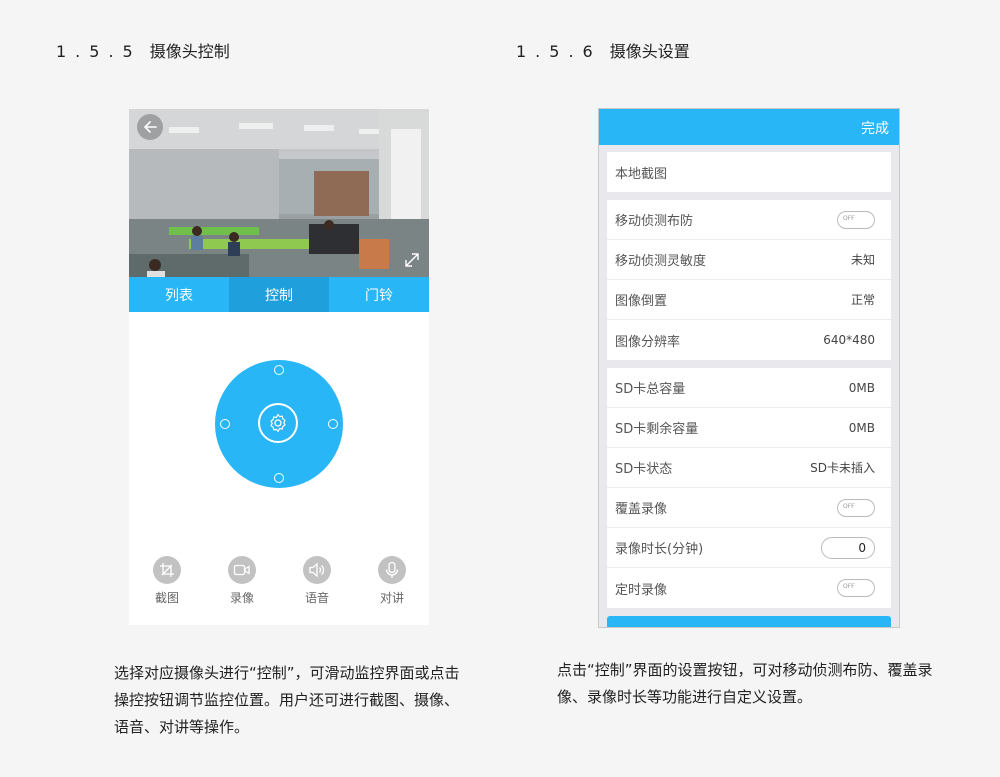 This screenshot has height=777, width=1000. Describe the element at coordinates (143, 50) in the screenshot. I see `section-title-camera-control: 1.5.5 摄像头控制` at that location.